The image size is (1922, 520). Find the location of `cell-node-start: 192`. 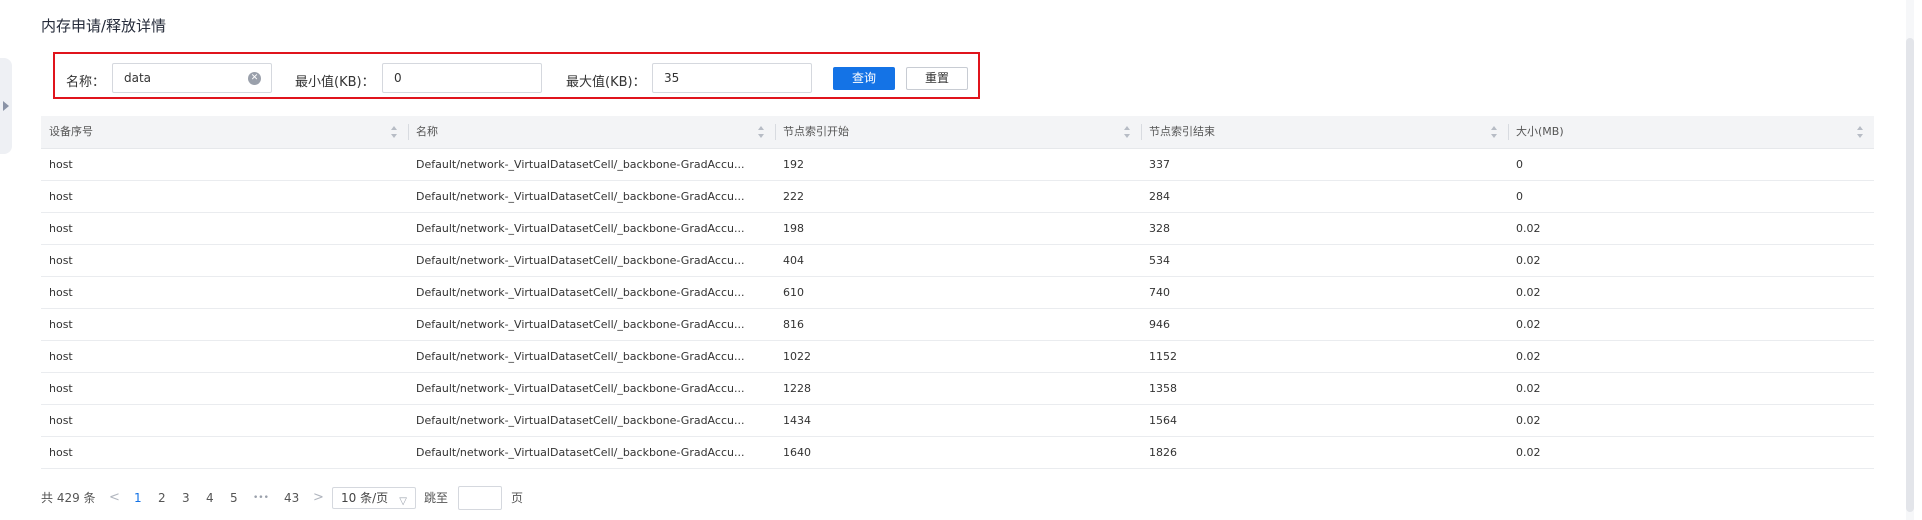

cell-node-start: 192 is located at coordinates (793, 164).